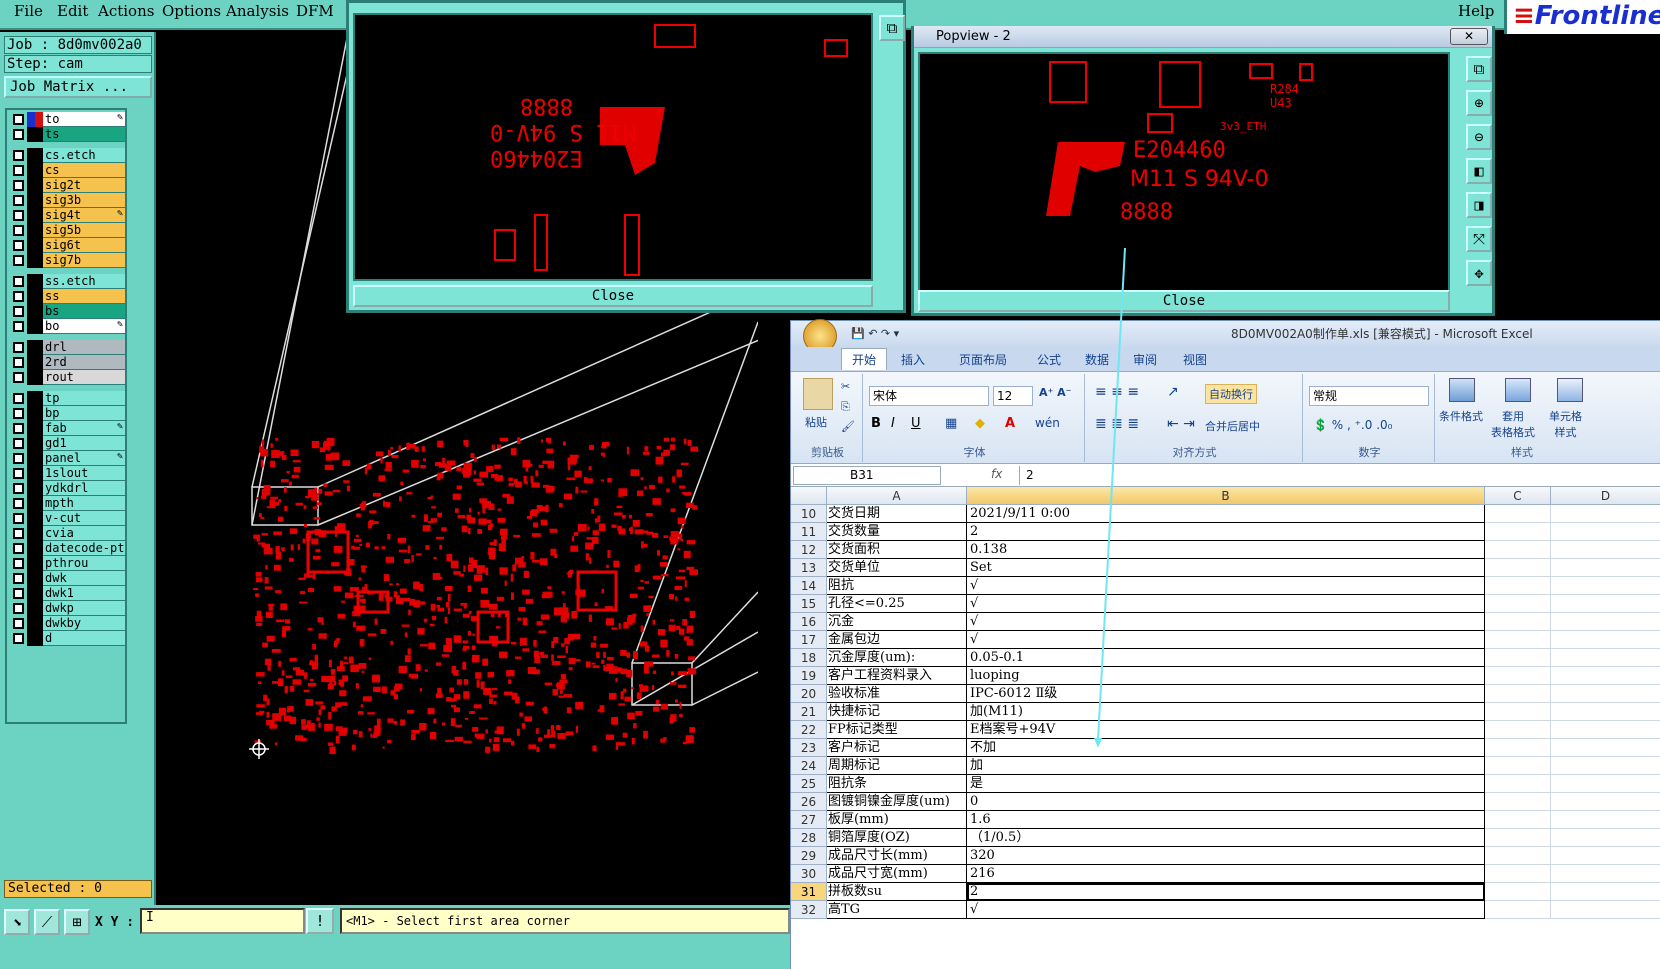  I want to click on layer-row: sig6t, so click(67, 245).